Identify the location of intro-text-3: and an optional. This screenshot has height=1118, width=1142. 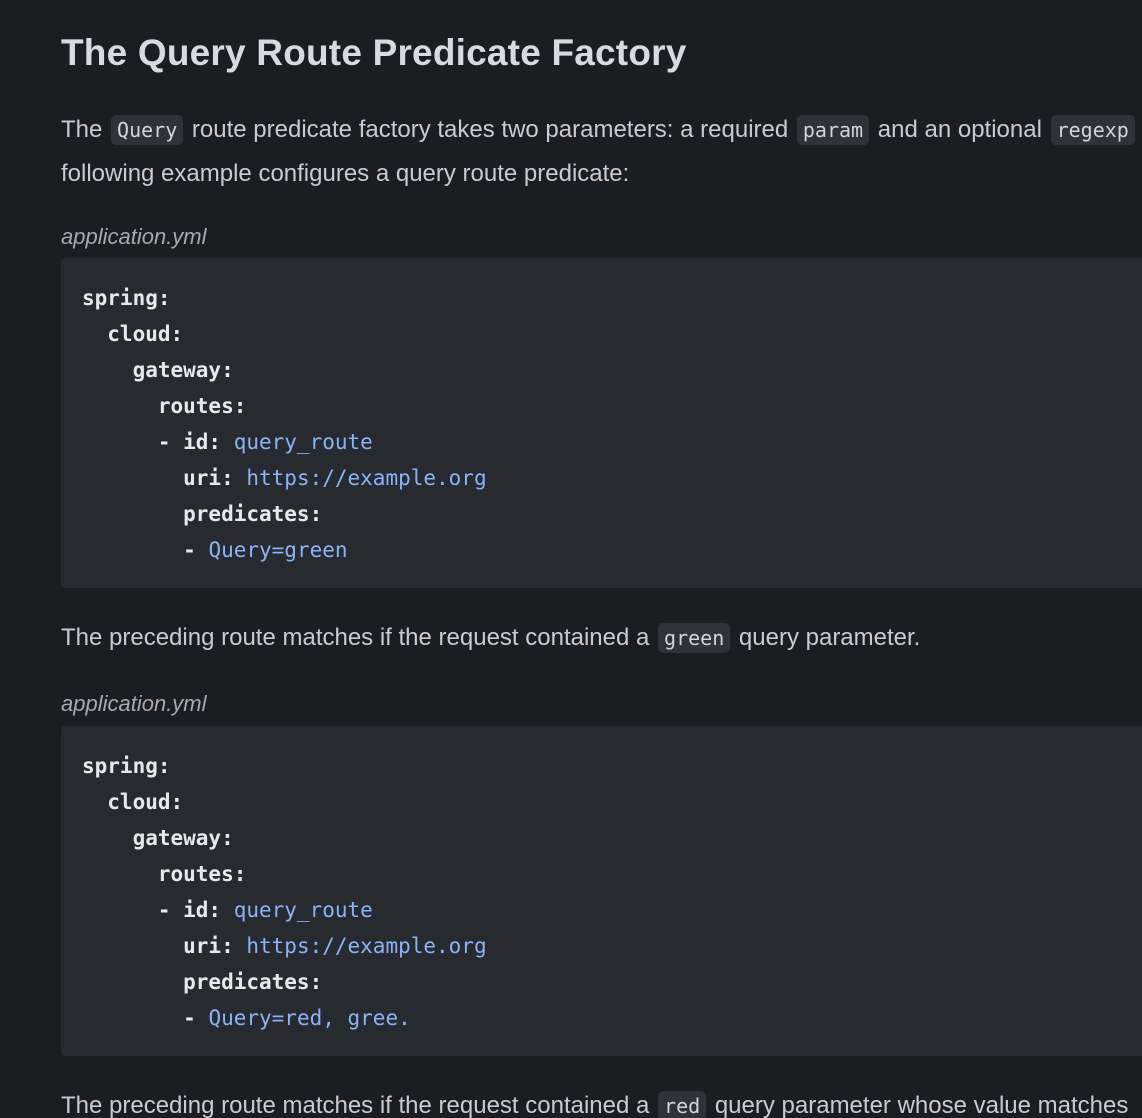
(960, 129).